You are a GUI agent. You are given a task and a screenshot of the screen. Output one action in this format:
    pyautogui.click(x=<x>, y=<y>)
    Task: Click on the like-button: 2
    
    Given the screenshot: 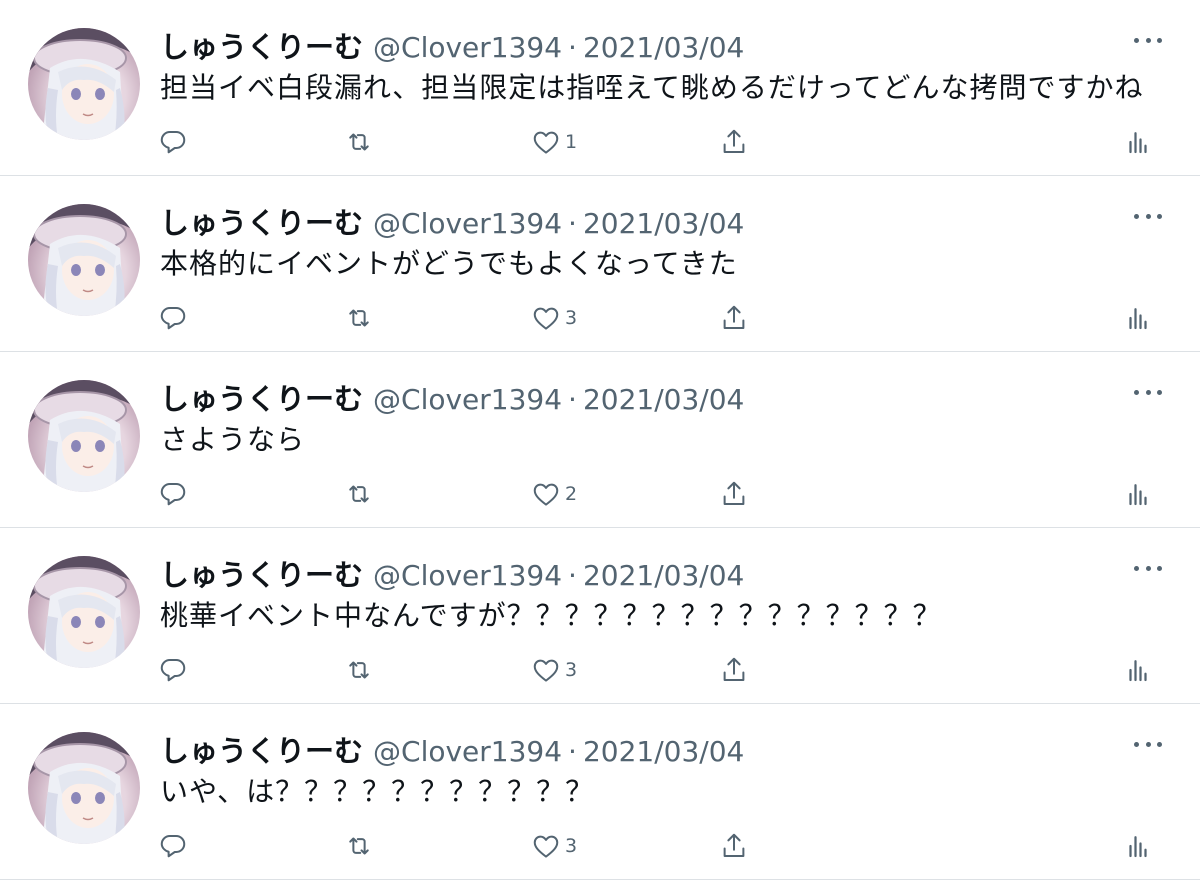 What is the action you would take?
    pyautogui.click(x=554, y=494)
    